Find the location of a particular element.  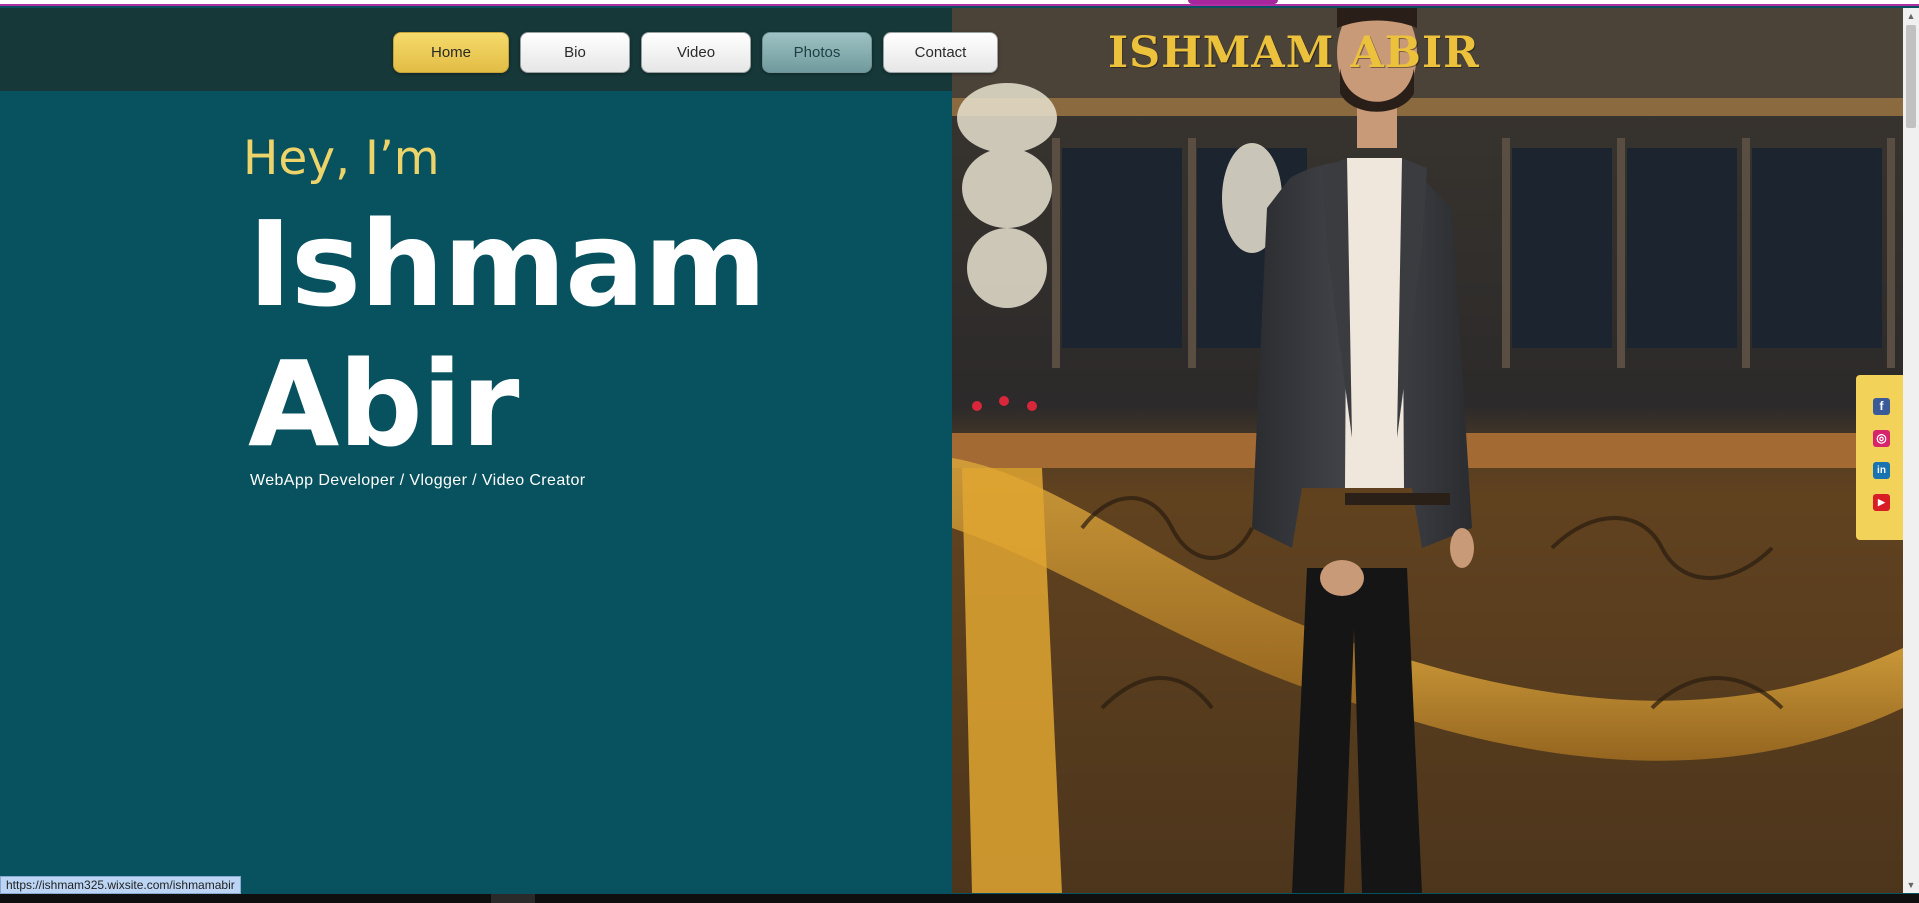

hero-first-name: Ishmam is located at coordinates (507, 264).